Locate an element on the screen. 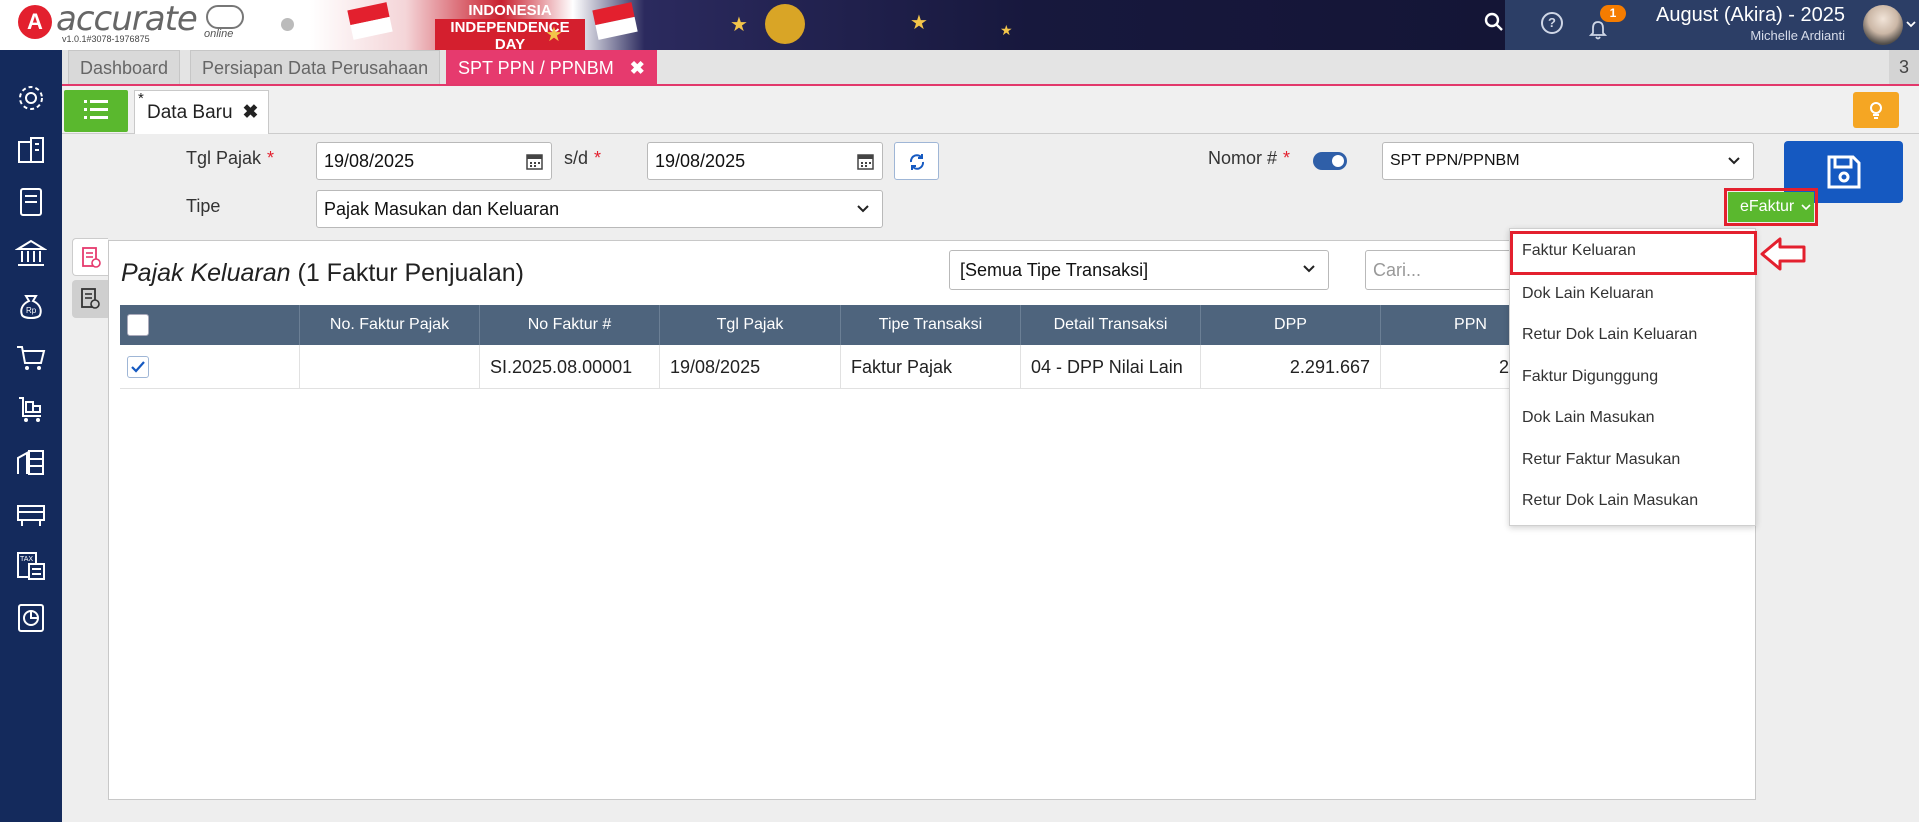 This screenshot has width=1919, height=822. unsaved-marker: * is located at coordinates (141, 98).